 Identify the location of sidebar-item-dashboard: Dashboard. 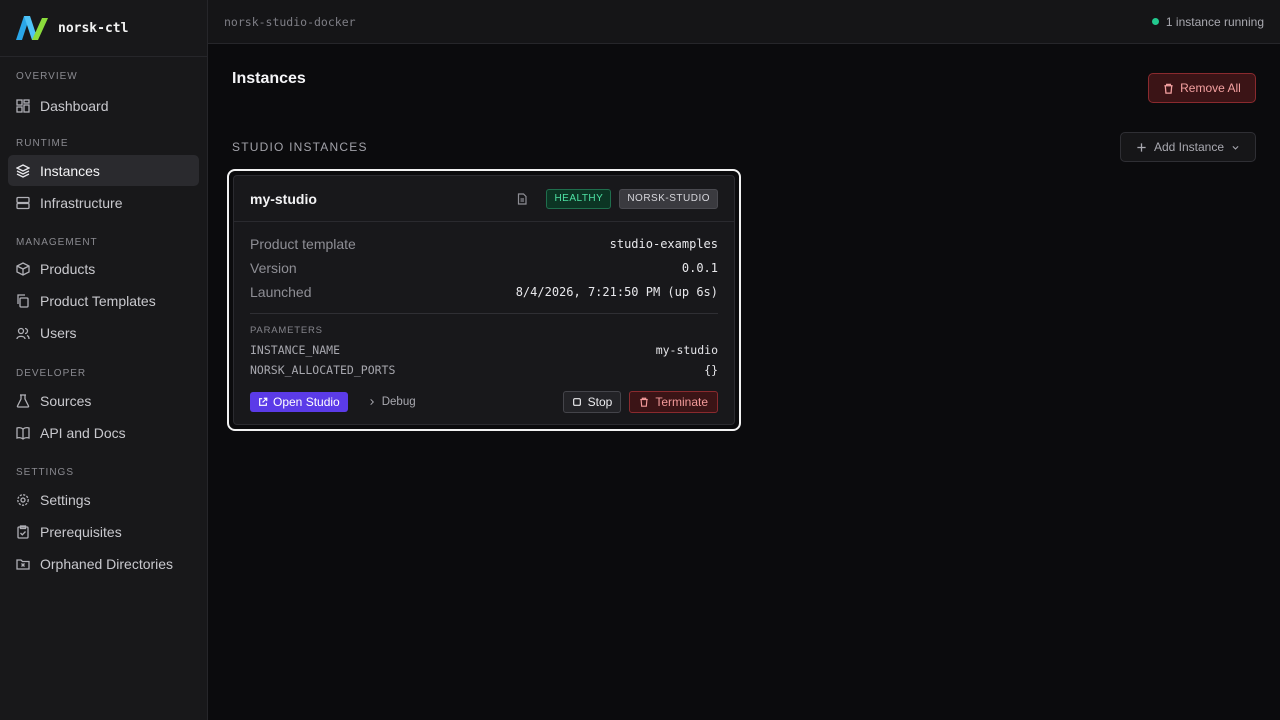
(103, 105).